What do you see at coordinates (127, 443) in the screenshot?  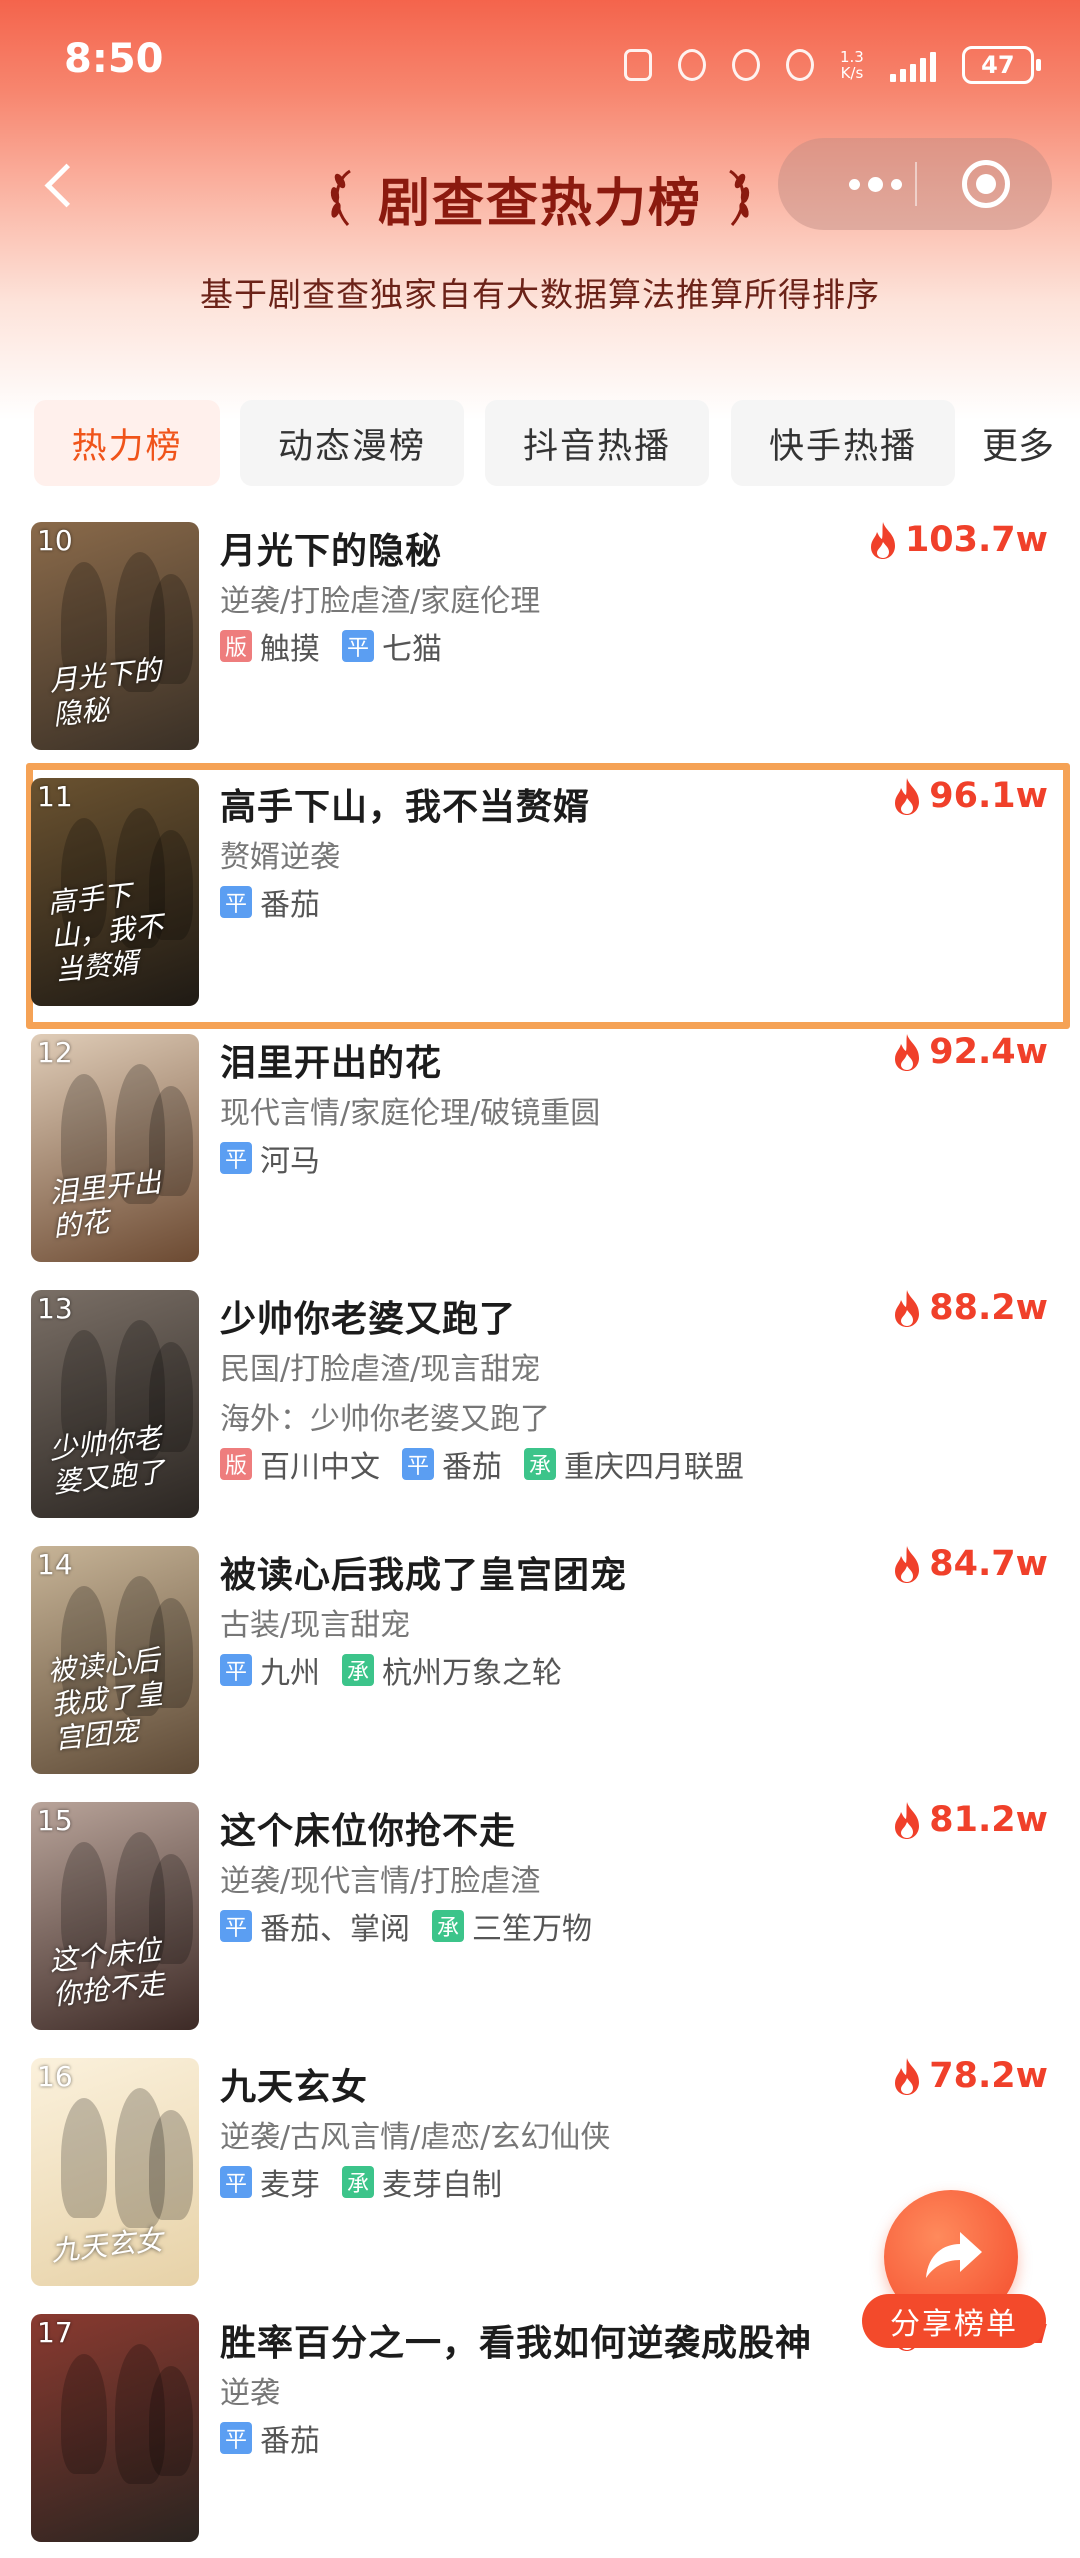 I see `tab-heat-rank: 热力榜` at bounding box center [127, 443].